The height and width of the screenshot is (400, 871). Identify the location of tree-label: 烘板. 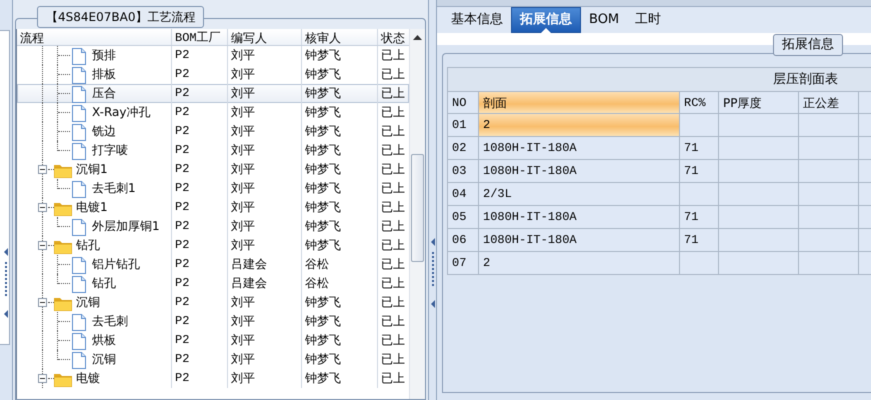
(104, 340).